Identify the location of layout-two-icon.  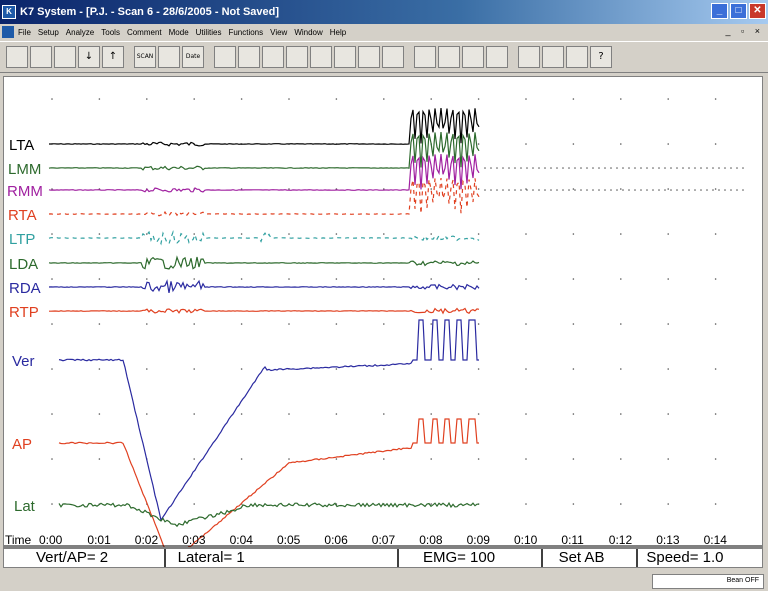
(553, 57).